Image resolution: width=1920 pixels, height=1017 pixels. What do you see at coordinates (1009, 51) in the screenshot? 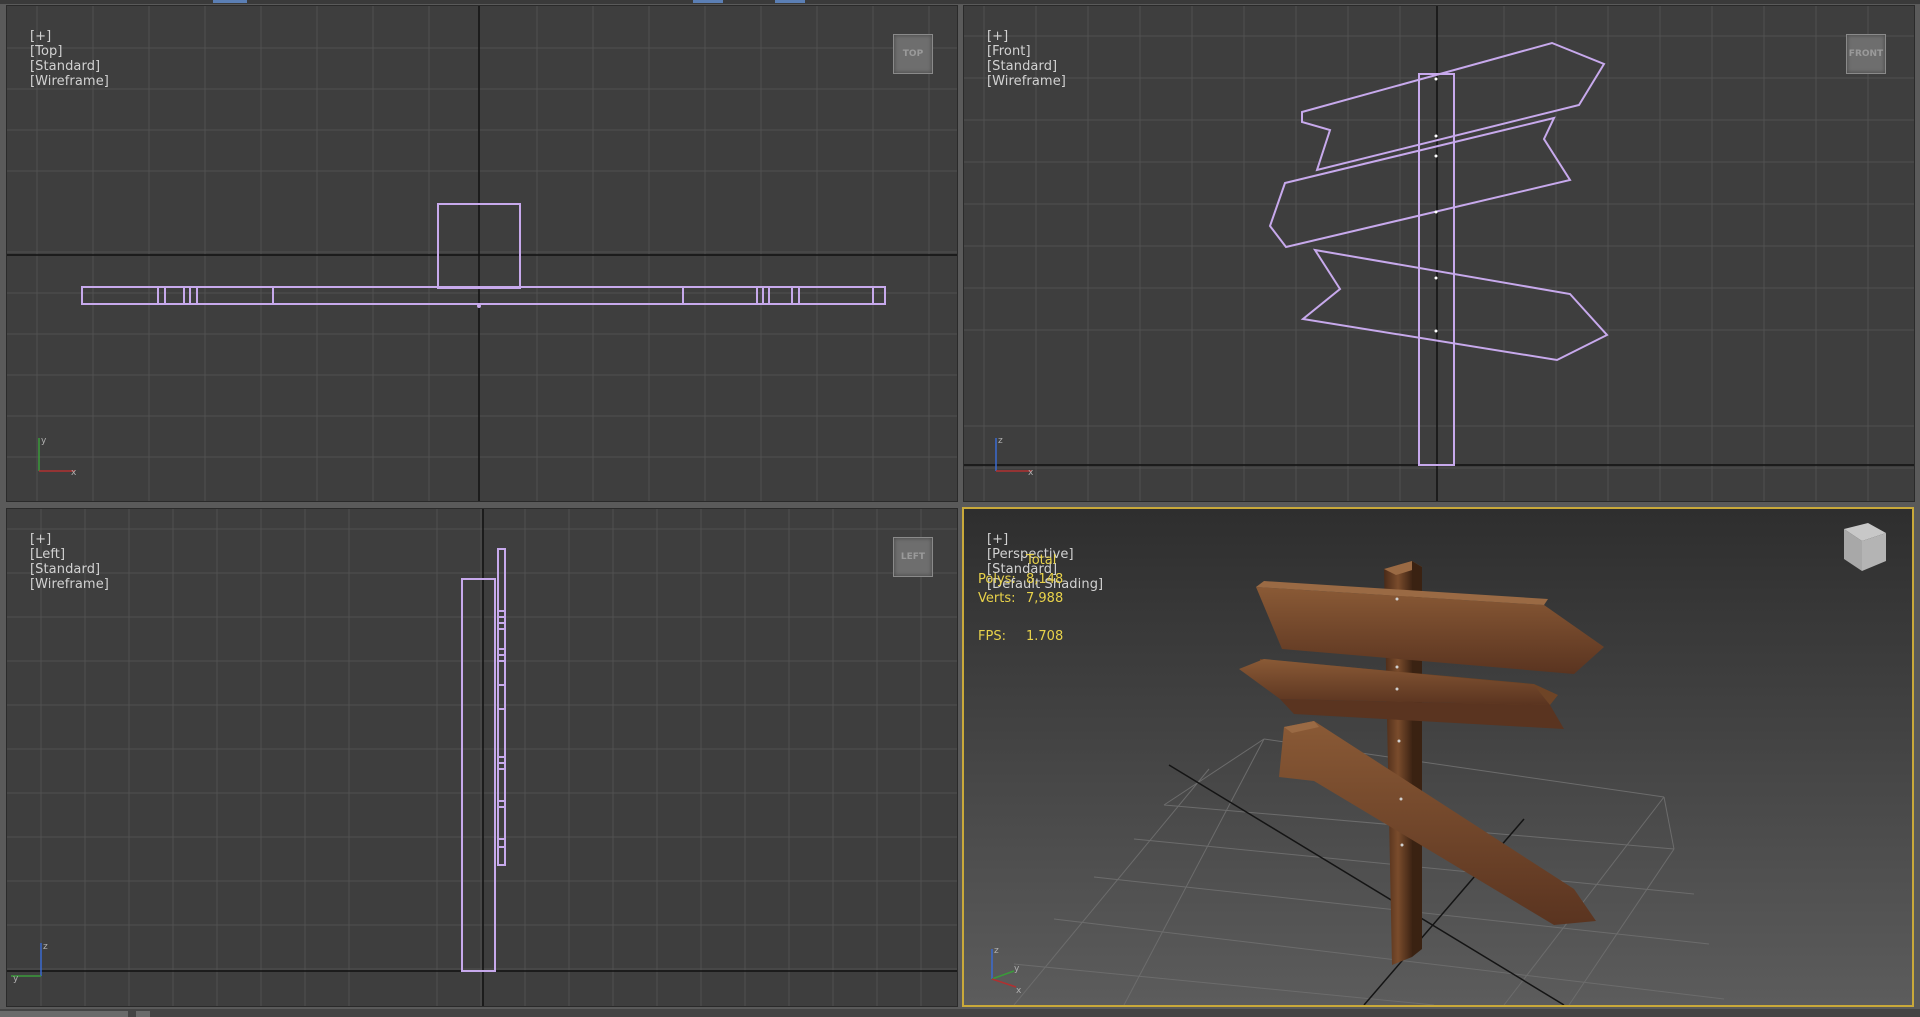
I see `viewport-view-menu: [Front]` at bounding box center [1009, 51].